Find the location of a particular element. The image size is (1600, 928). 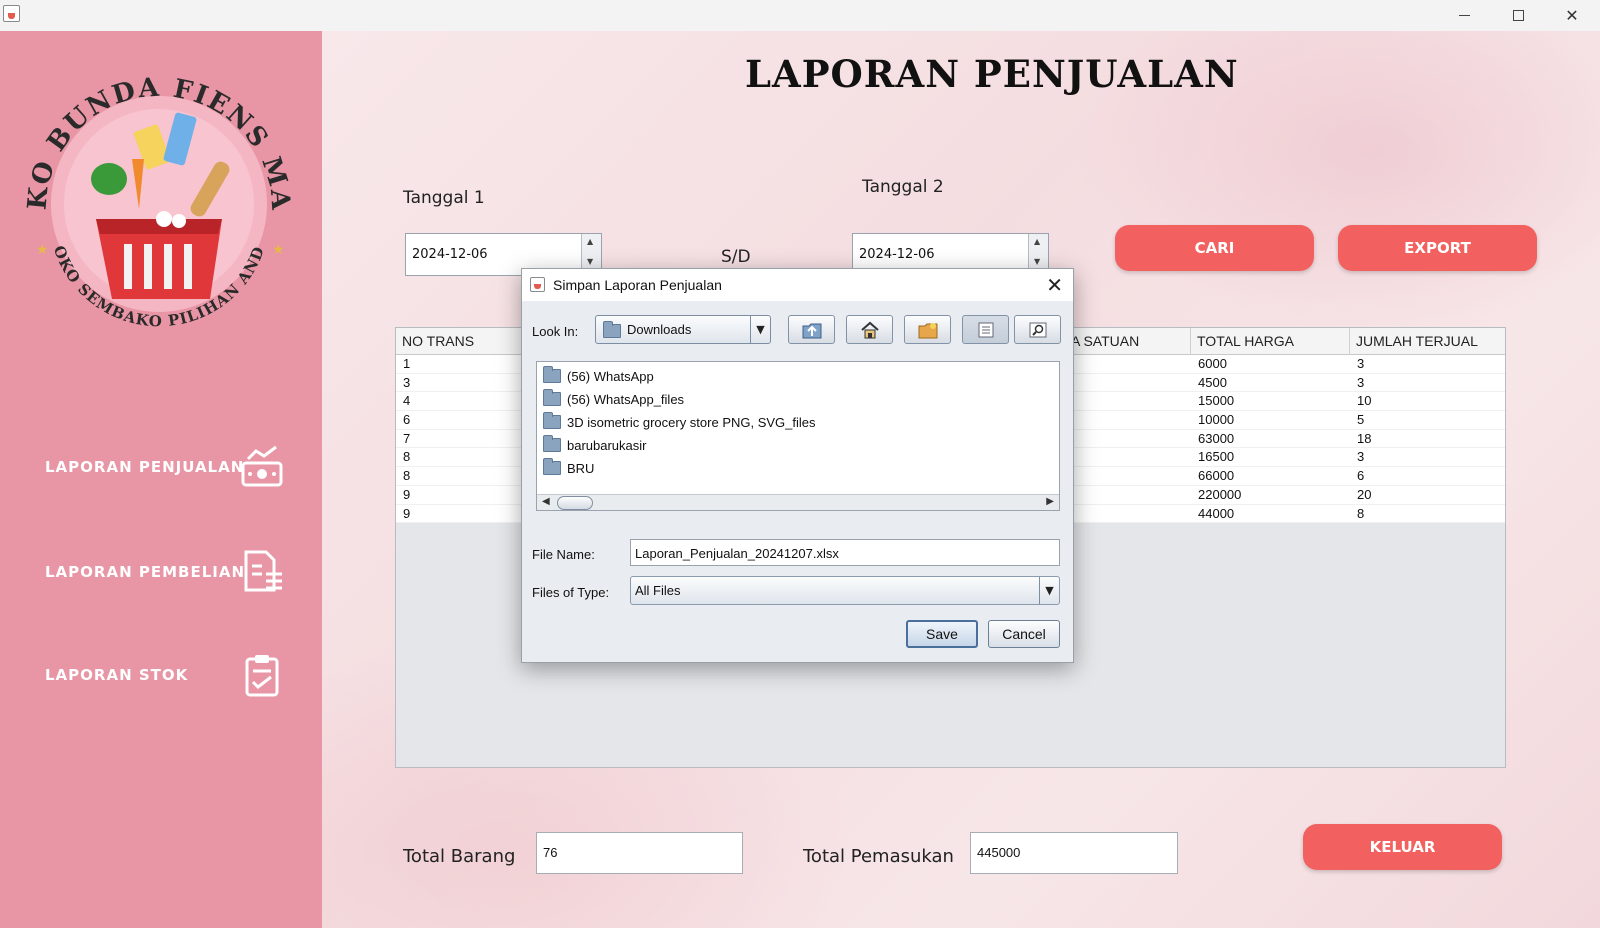

details-view-button is located at coordinates (1037, 329).